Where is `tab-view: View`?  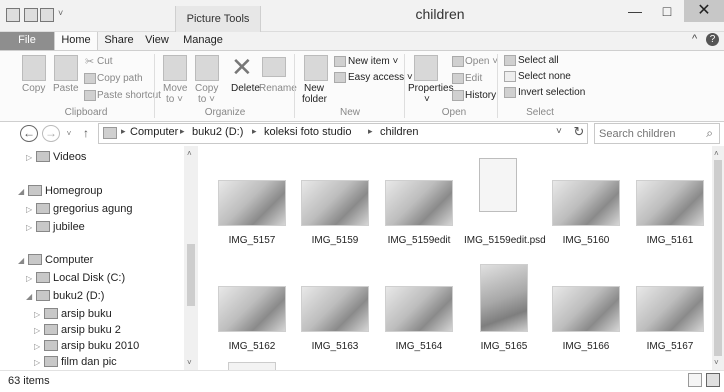 tab-view: View is located at coordinates (157, 41).